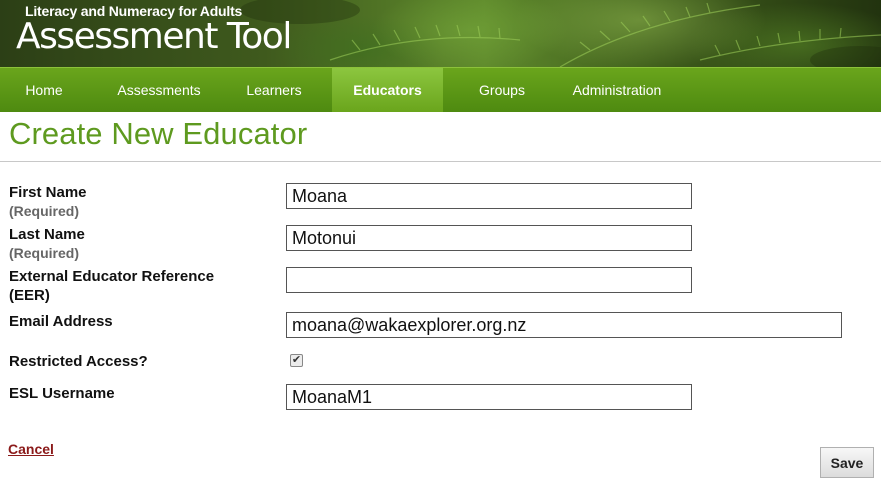  What do you see at coordinates (387, 90) in the screenshot?
I see `nav-item-educators: Educators` at bounding box center [387, 90].